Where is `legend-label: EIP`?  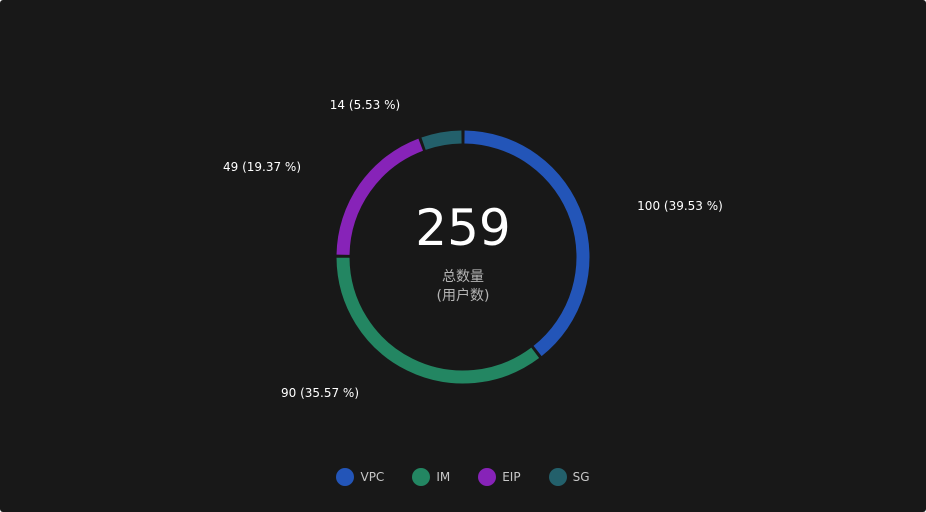
legend-label: EIP is located at coordinates (511, 477).